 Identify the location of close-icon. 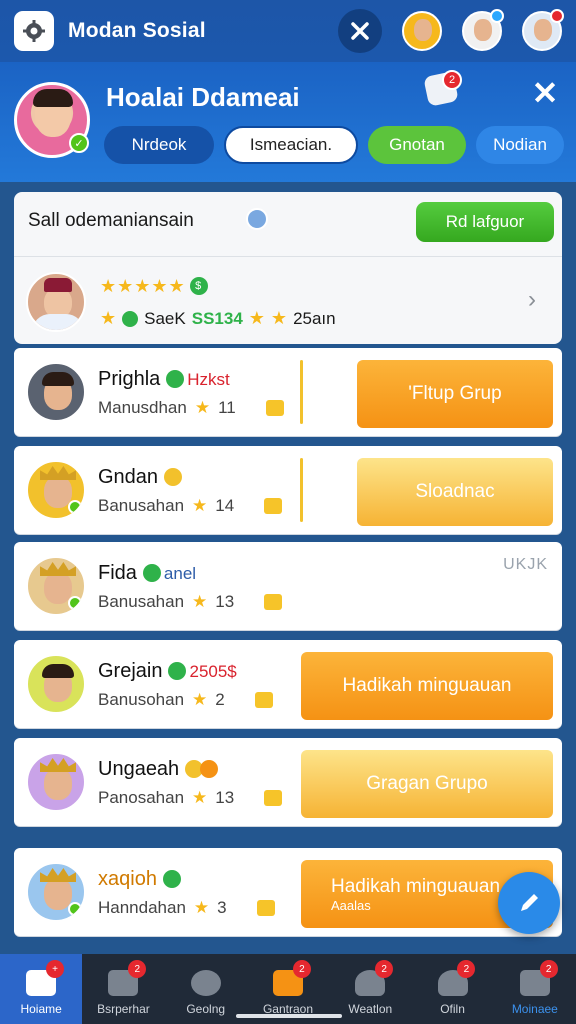
(360, 31).